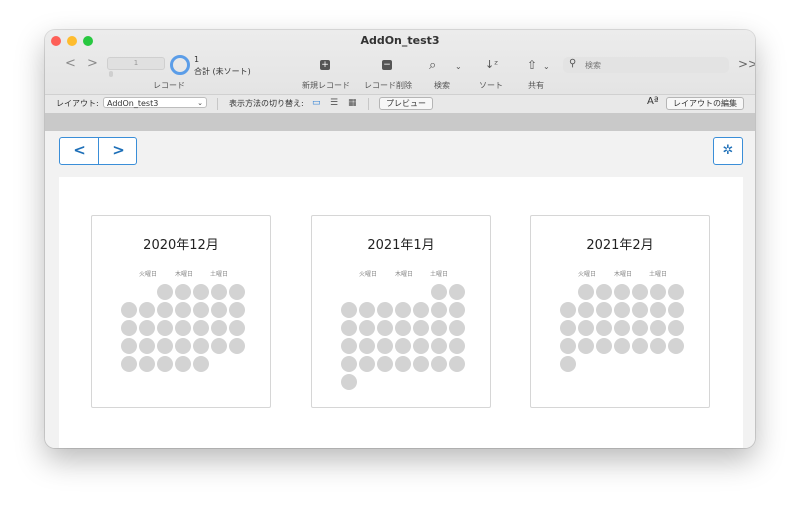 This screenshot has width=800, height=508. What do you see at coordinates (118, 151) in the screenshot?
I see `next-month-button: >` at bounding box center [118, 151].